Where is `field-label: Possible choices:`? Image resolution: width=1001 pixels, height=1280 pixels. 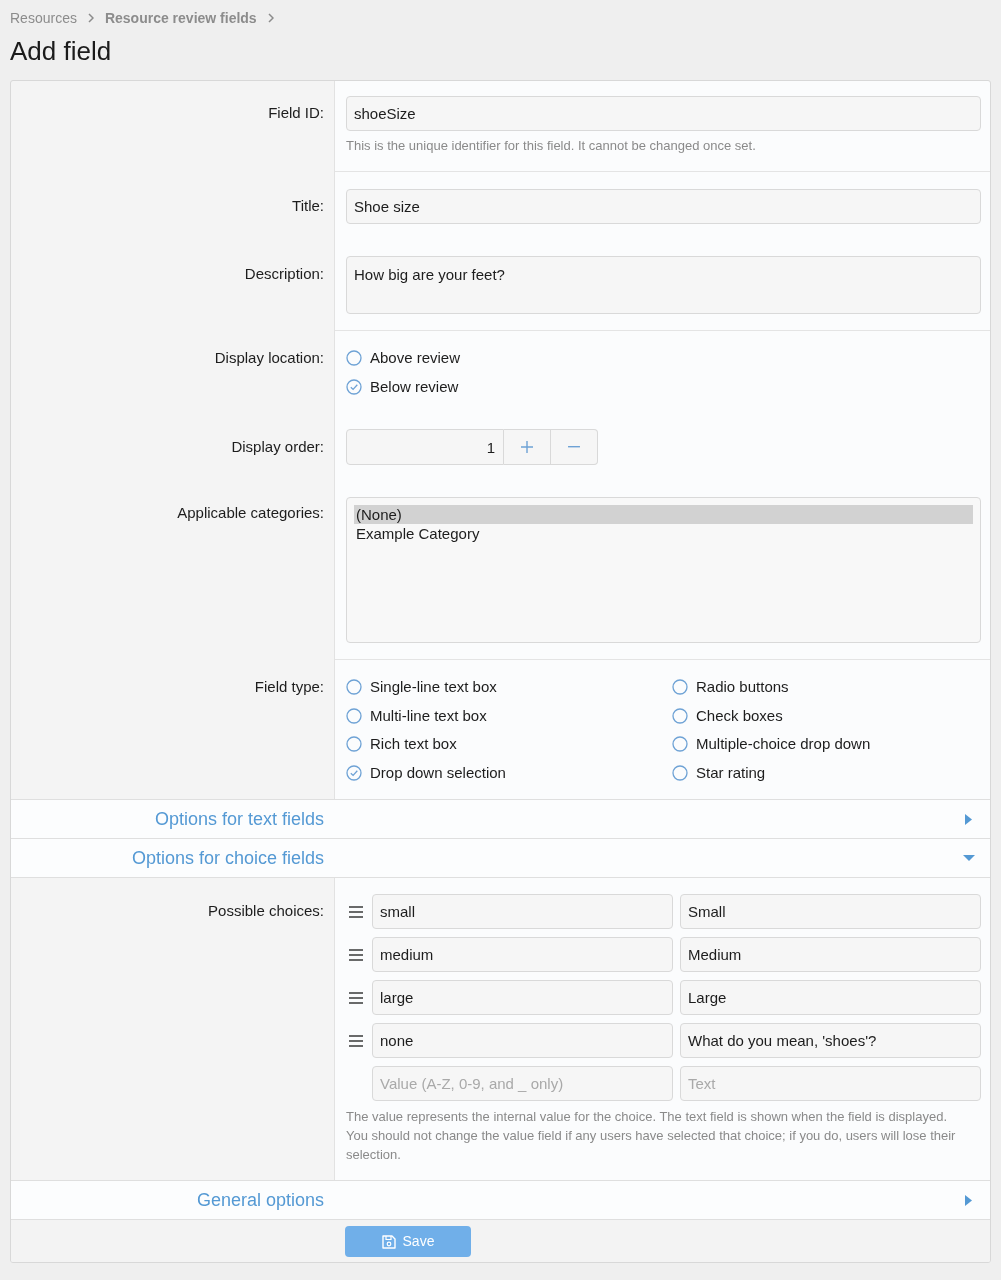 field-label: Possible choices: is located at coordinates (265, 911).